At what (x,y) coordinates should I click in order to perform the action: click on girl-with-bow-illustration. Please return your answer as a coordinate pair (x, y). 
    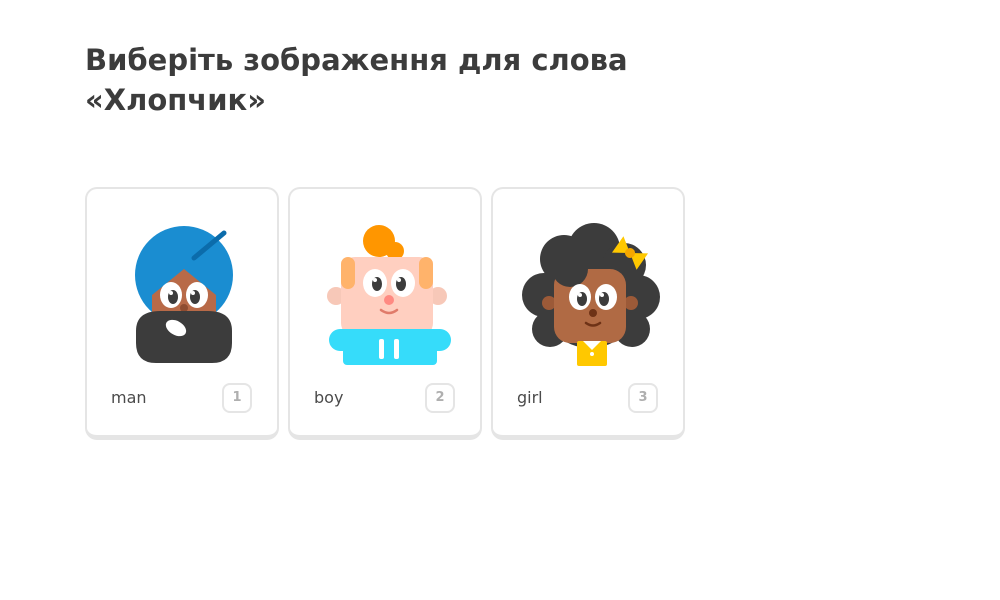
    Looking at the image, I should click on (590, 293).